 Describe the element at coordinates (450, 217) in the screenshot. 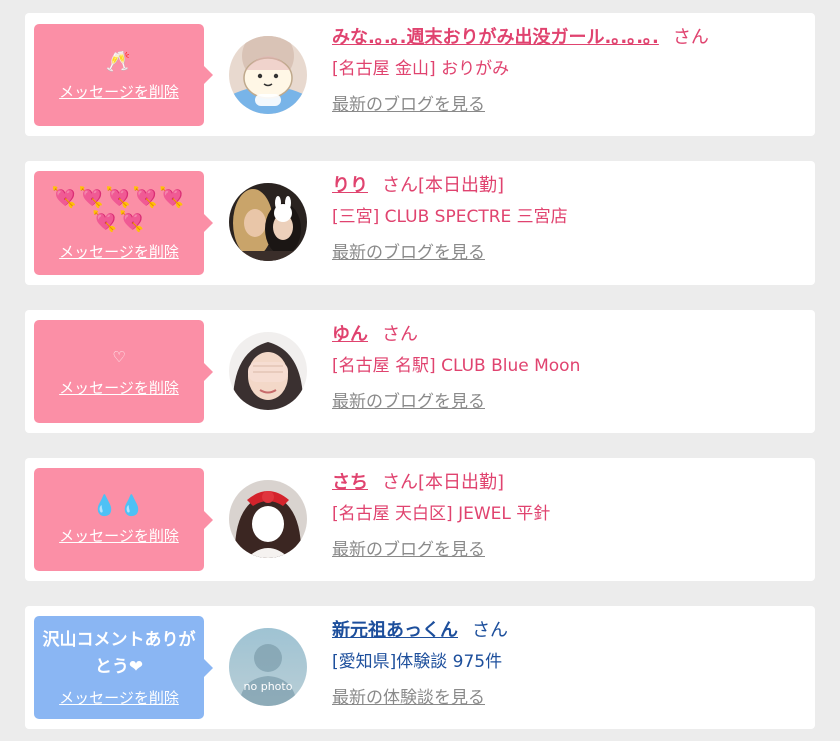

I see `shop-info: [三宮] CLUB SPECTRE 三宮店` at that location.